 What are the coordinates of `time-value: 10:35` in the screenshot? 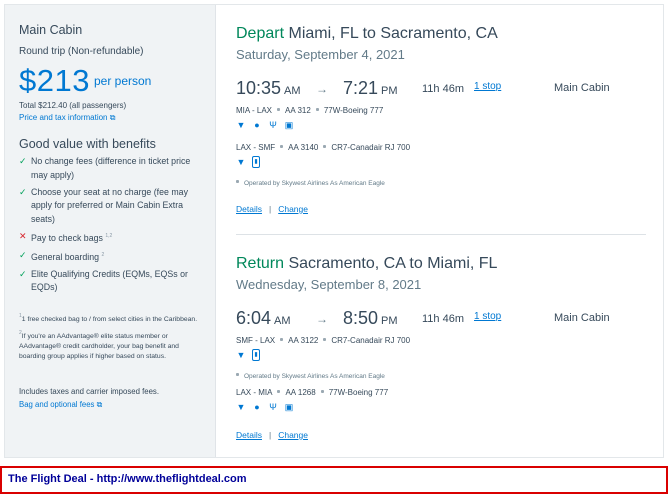 It's located at (259, 88).